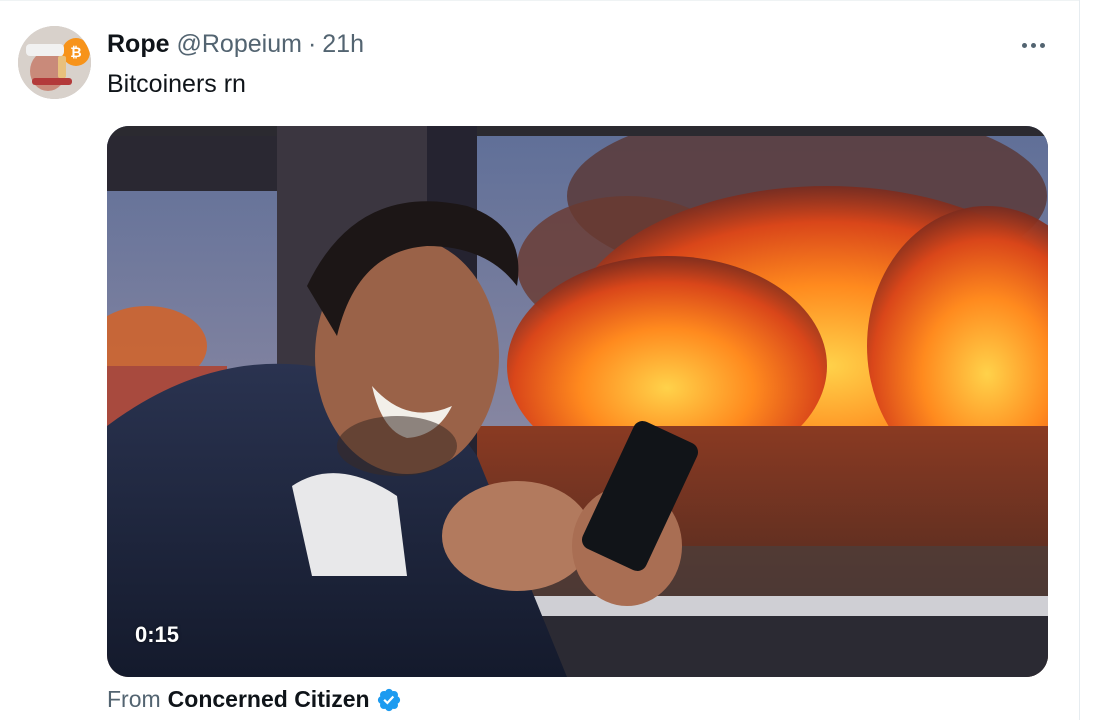  I want to click on avatar-image: ₿, so click(54, 62).